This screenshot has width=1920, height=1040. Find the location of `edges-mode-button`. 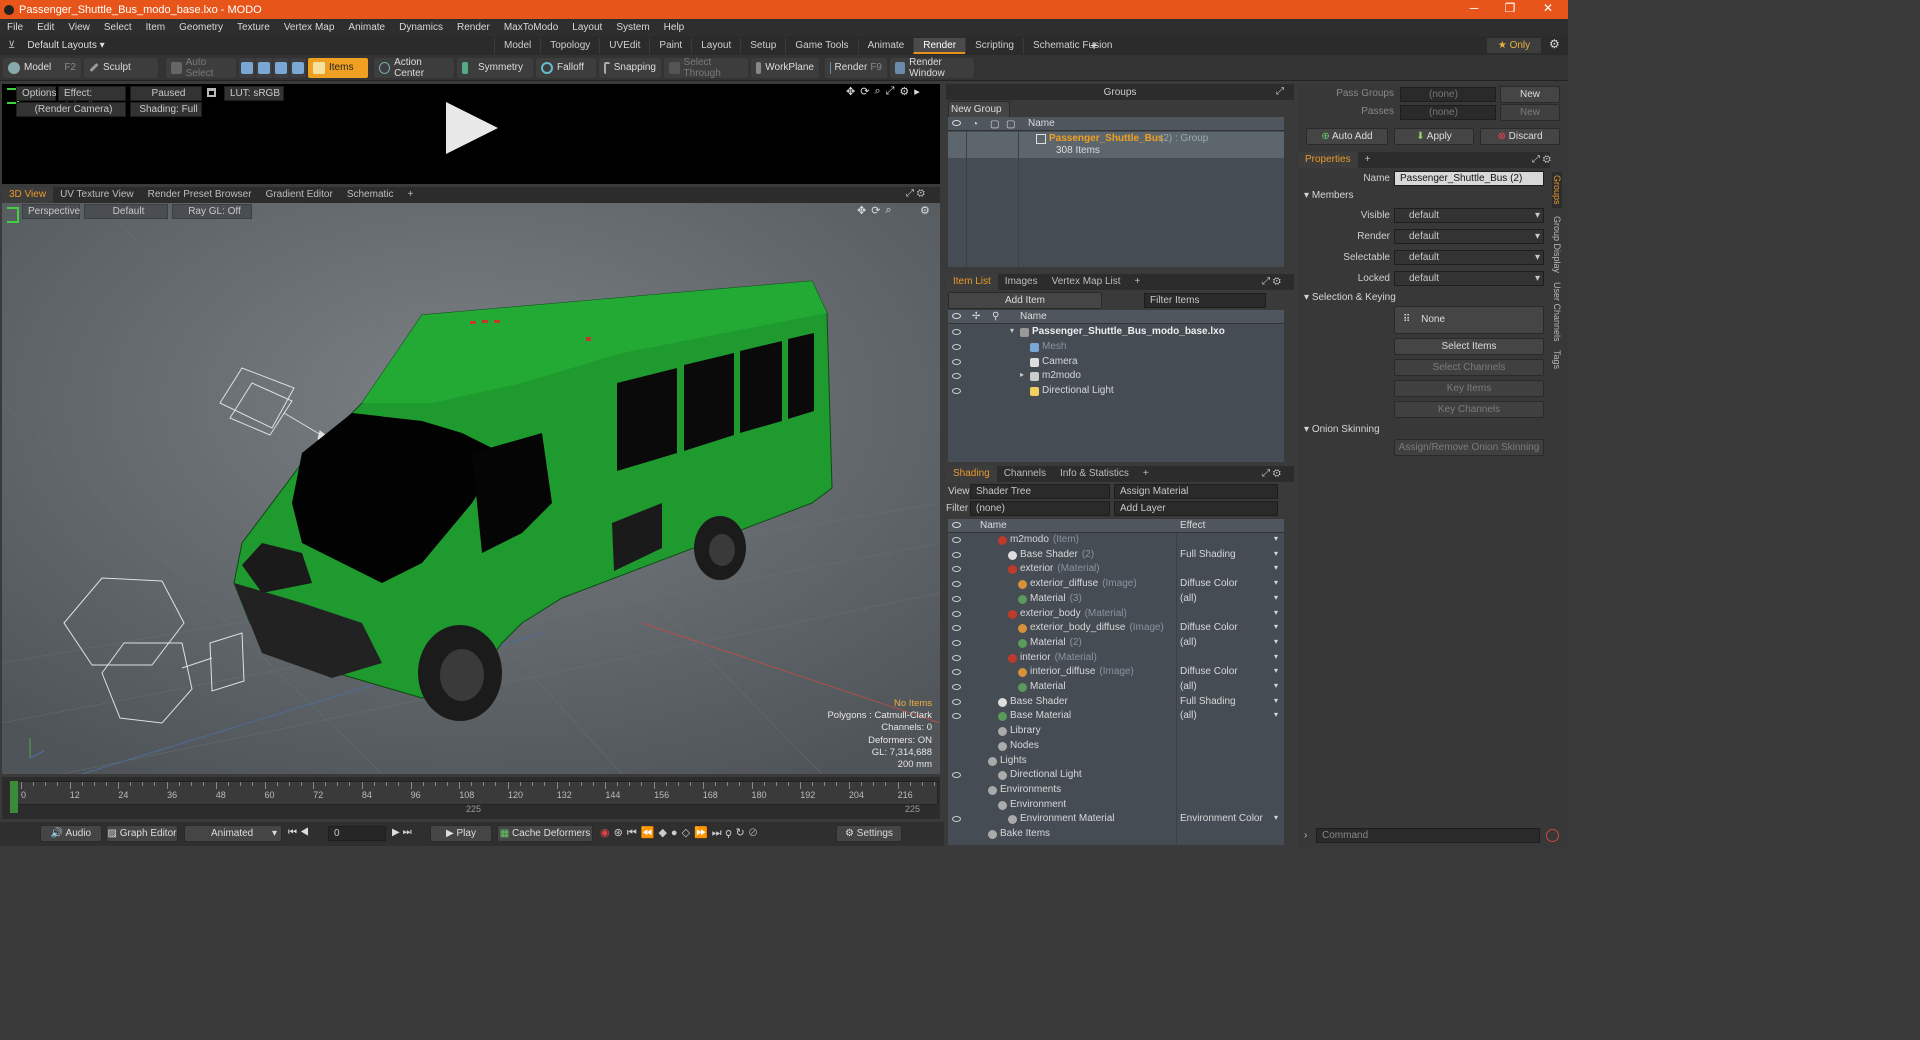

edges-mode-button is located at coordinates (264, 67).